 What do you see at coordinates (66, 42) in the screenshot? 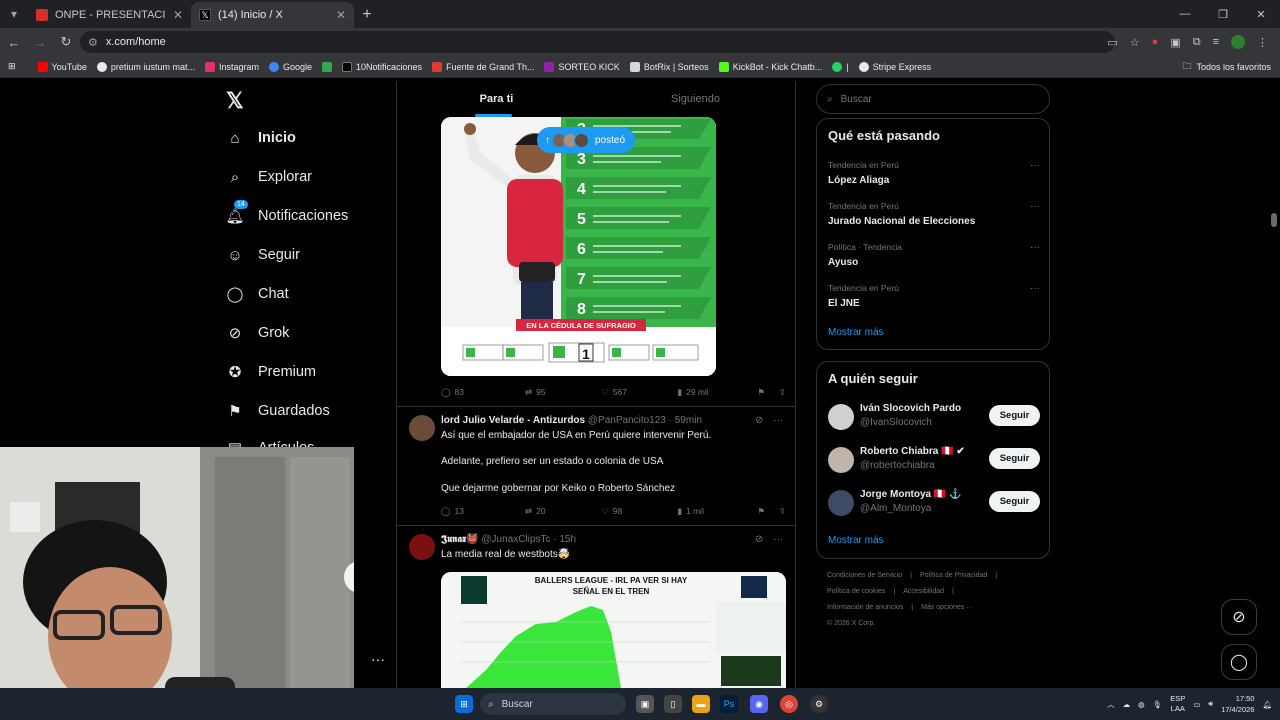
I see `reload-icon: ↻` at bounding box center [66, 42].